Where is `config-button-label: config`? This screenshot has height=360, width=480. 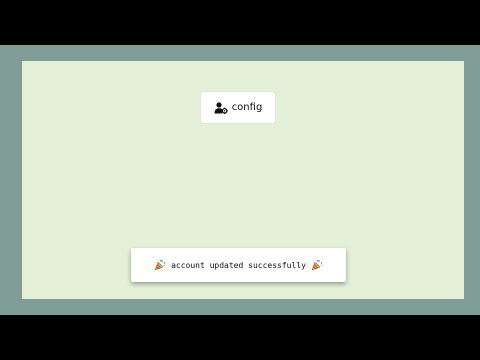
config-button-label: config is located at coordinates (247, 107).